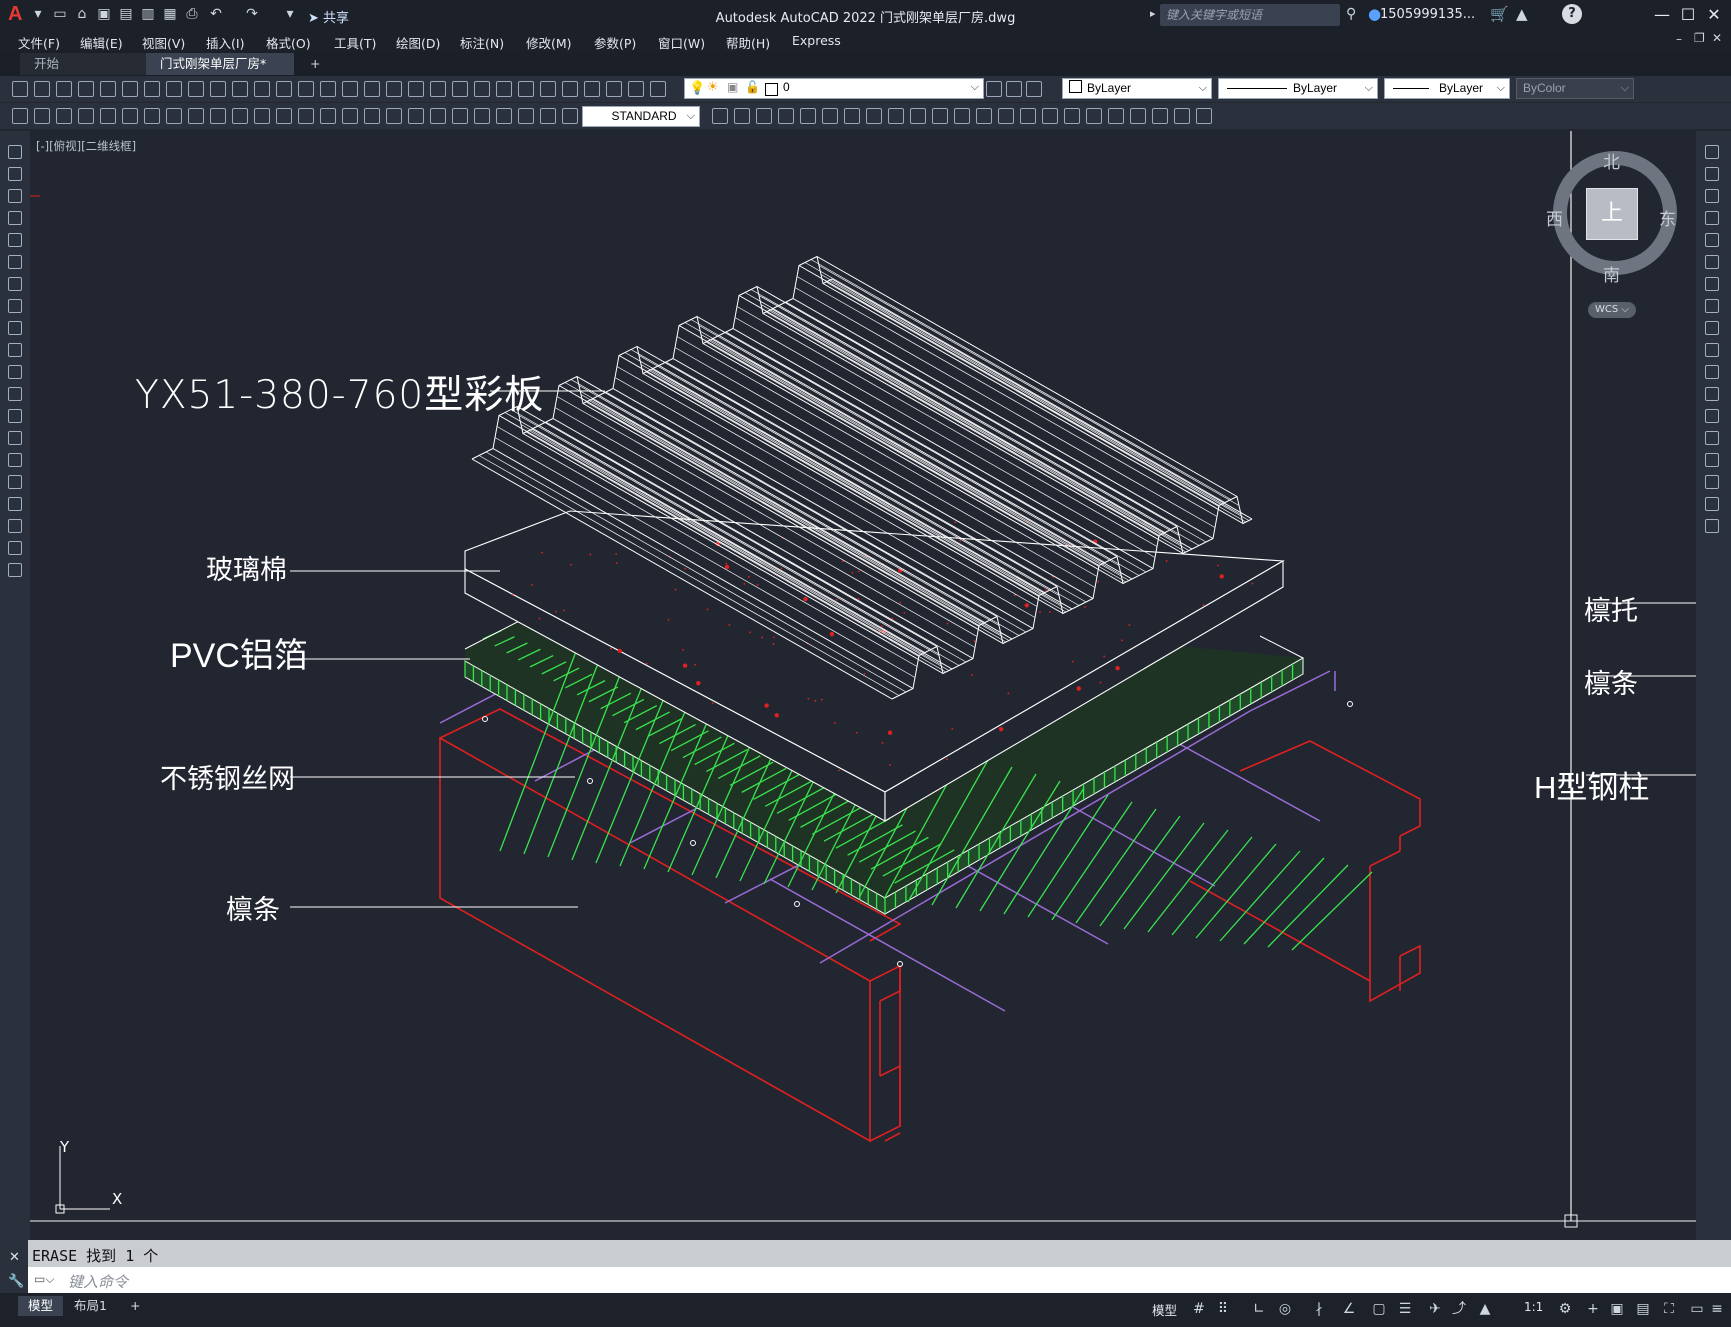 Image resolution: width=1731 pixels, height=1327 pixels. Describe the element at coordinates (1182, 116) in the screenshot. I see `draw-modify-tool-48-icon` at that location.